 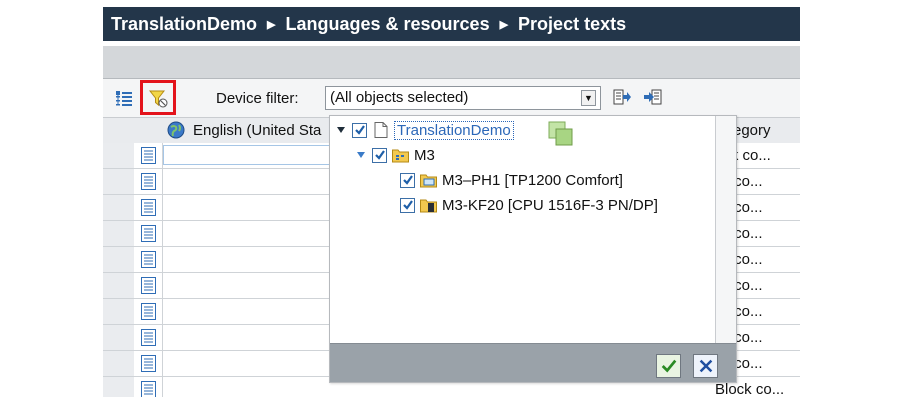 What do you see at coordinates (184, 24) in the screenshot?
I see `breadcrumb-project: TranslationDemo` at bounding box center [184, 24].